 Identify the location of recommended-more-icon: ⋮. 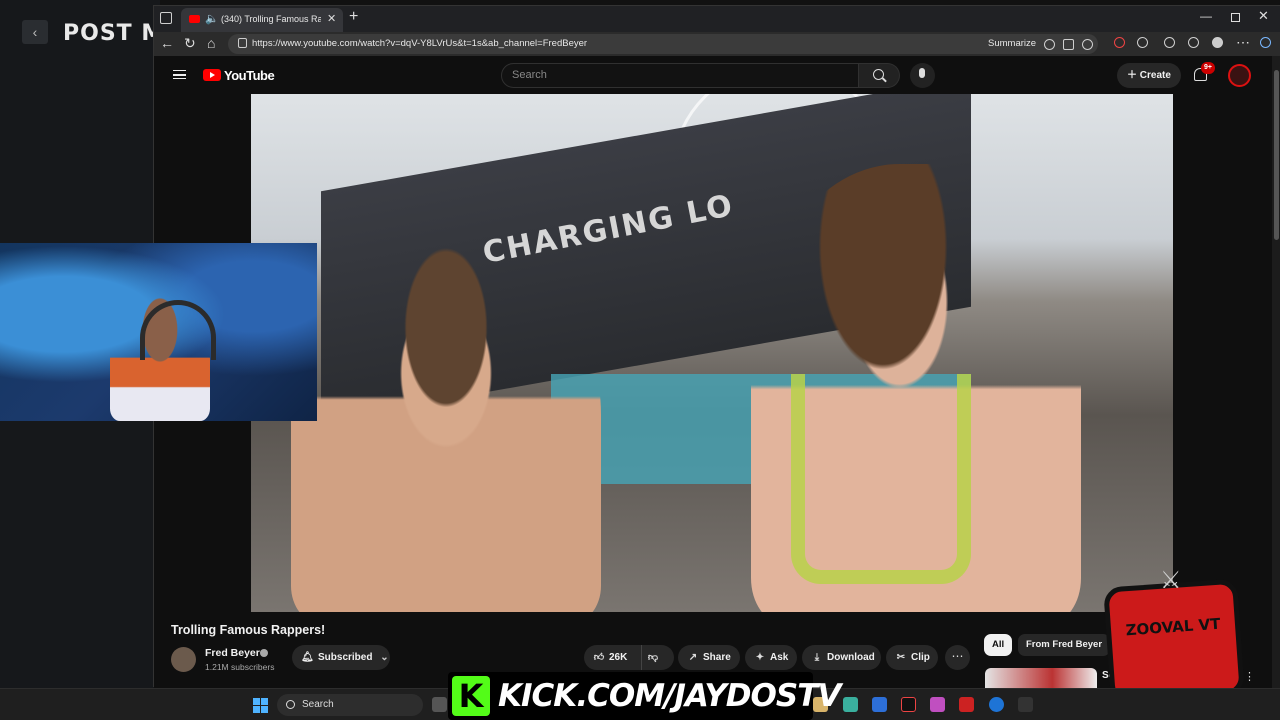
(1249, 676).